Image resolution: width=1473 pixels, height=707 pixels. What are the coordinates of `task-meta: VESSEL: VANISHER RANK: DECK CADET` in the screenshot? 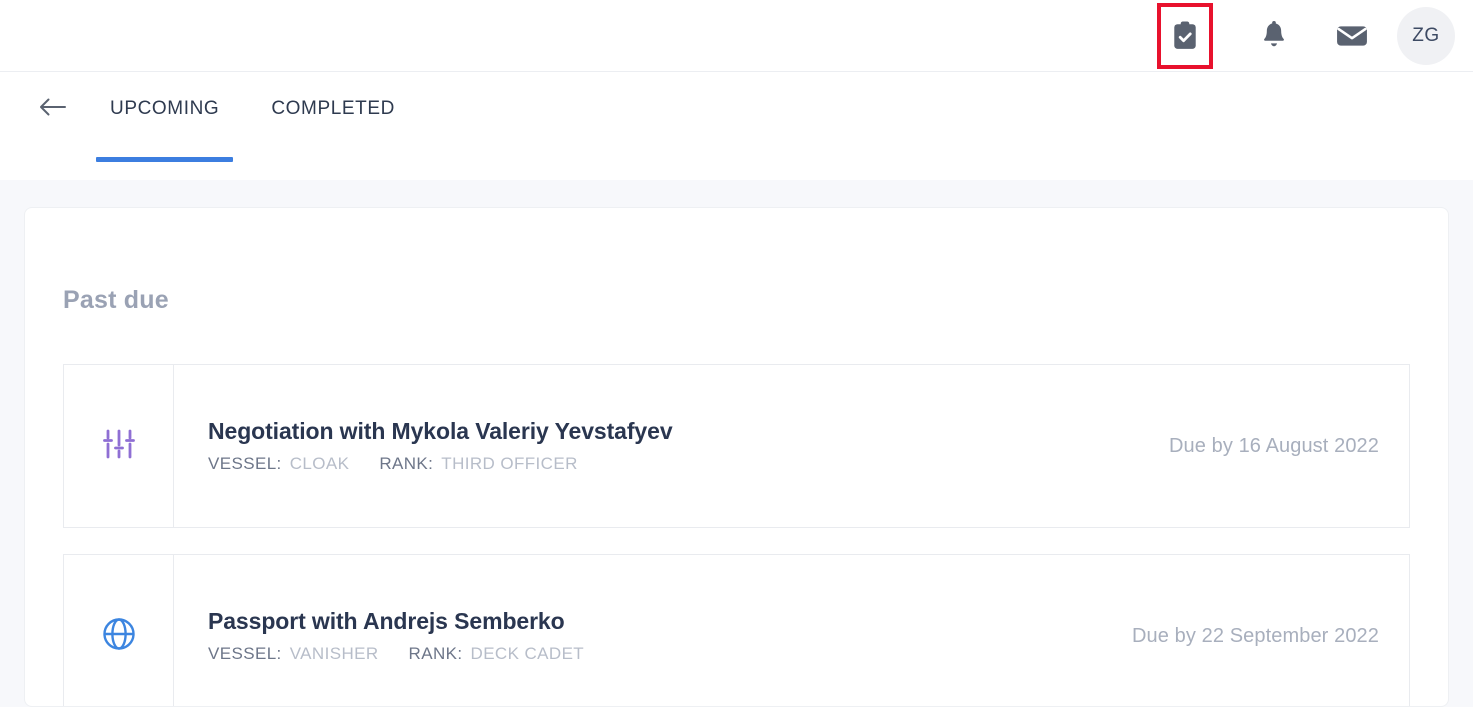 It's located at (396, 654).